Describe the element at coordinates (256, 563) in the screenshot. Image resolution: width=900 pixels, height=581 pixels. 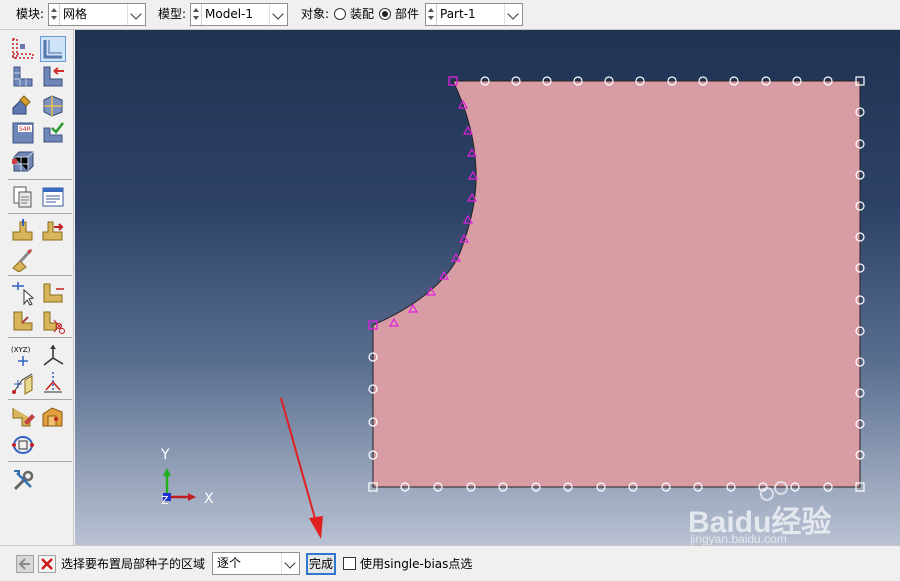
I see `selection-mode-combo: 逐个` at that location.